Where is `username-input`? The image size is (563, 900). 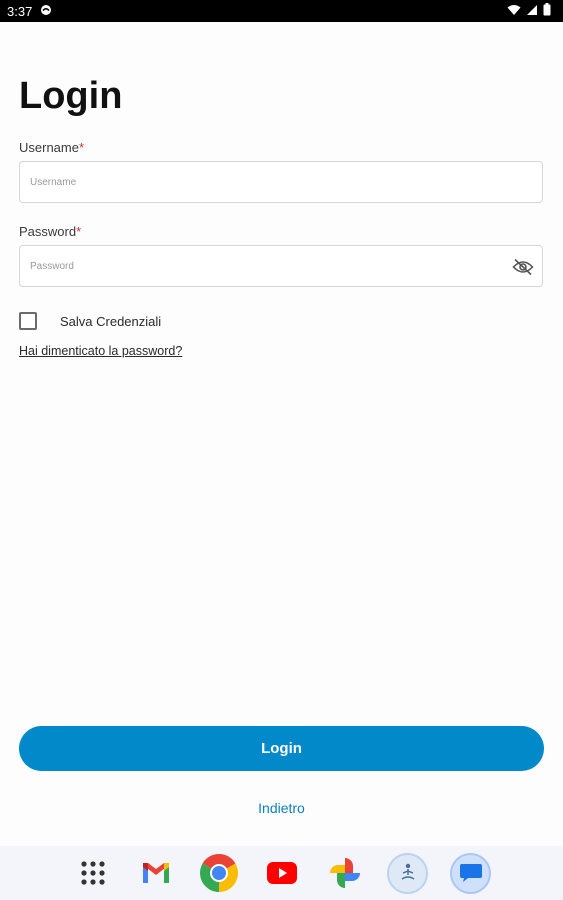 username-input is located at coordinates (281, 182).